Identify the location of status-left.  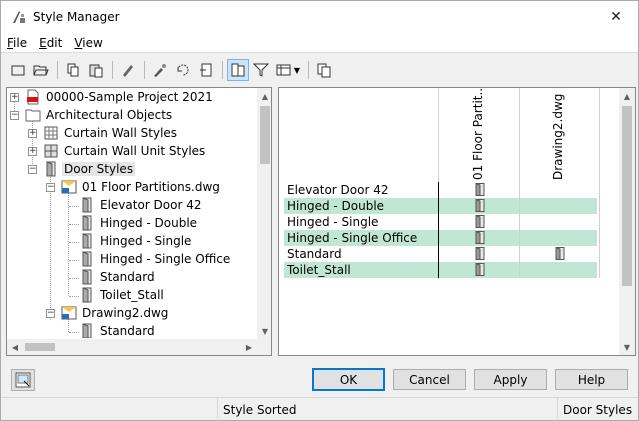
(109, 409).